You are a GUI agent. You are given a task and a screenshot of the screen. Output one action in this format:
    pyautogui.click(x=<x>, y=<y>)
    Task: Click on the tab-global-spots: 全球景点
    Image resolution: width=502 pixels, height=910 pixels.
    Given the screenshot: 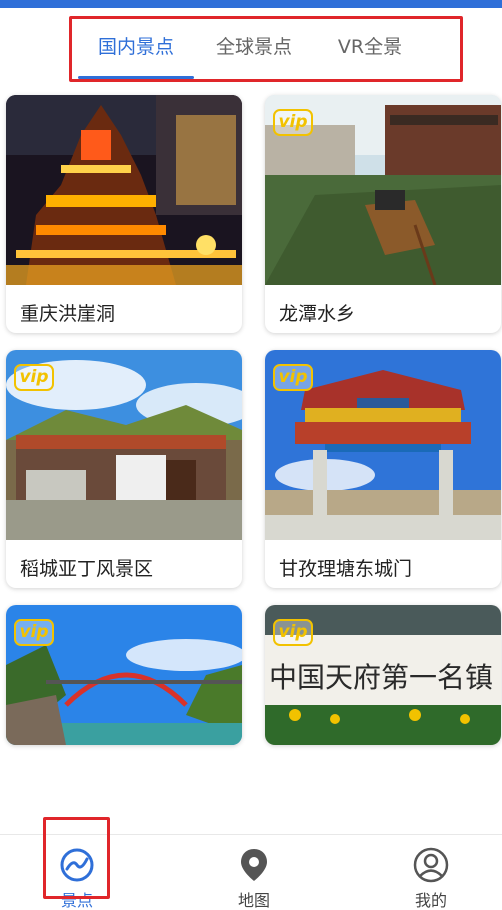 What is the action you would take?
    pyautogui.click(x=254, y=47)
    